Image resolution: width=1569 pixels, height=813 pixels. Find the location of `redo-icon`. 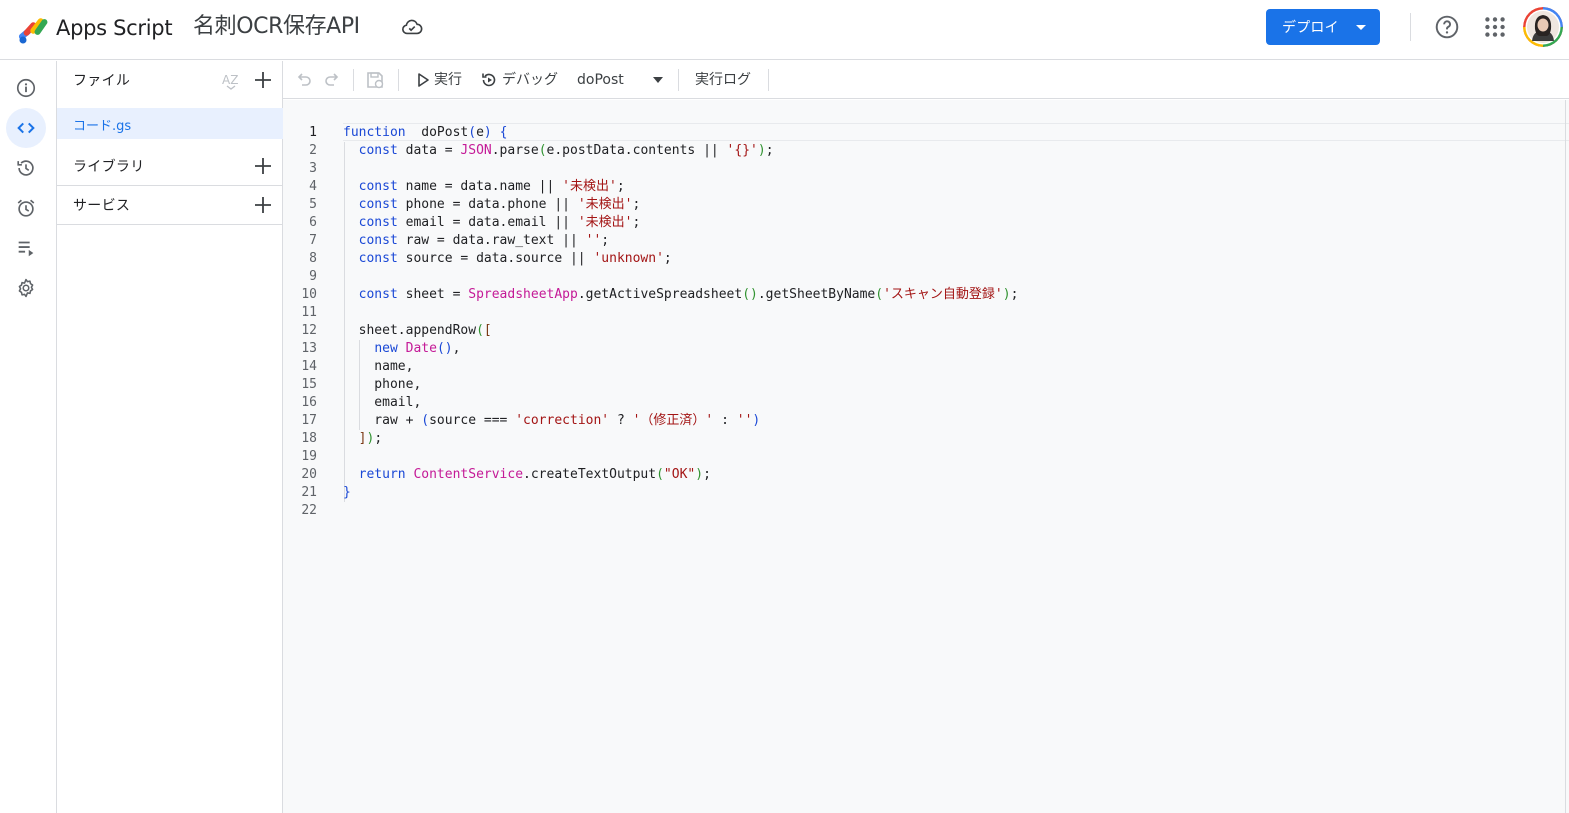

redo-icon is located at coordinates (332, 80).